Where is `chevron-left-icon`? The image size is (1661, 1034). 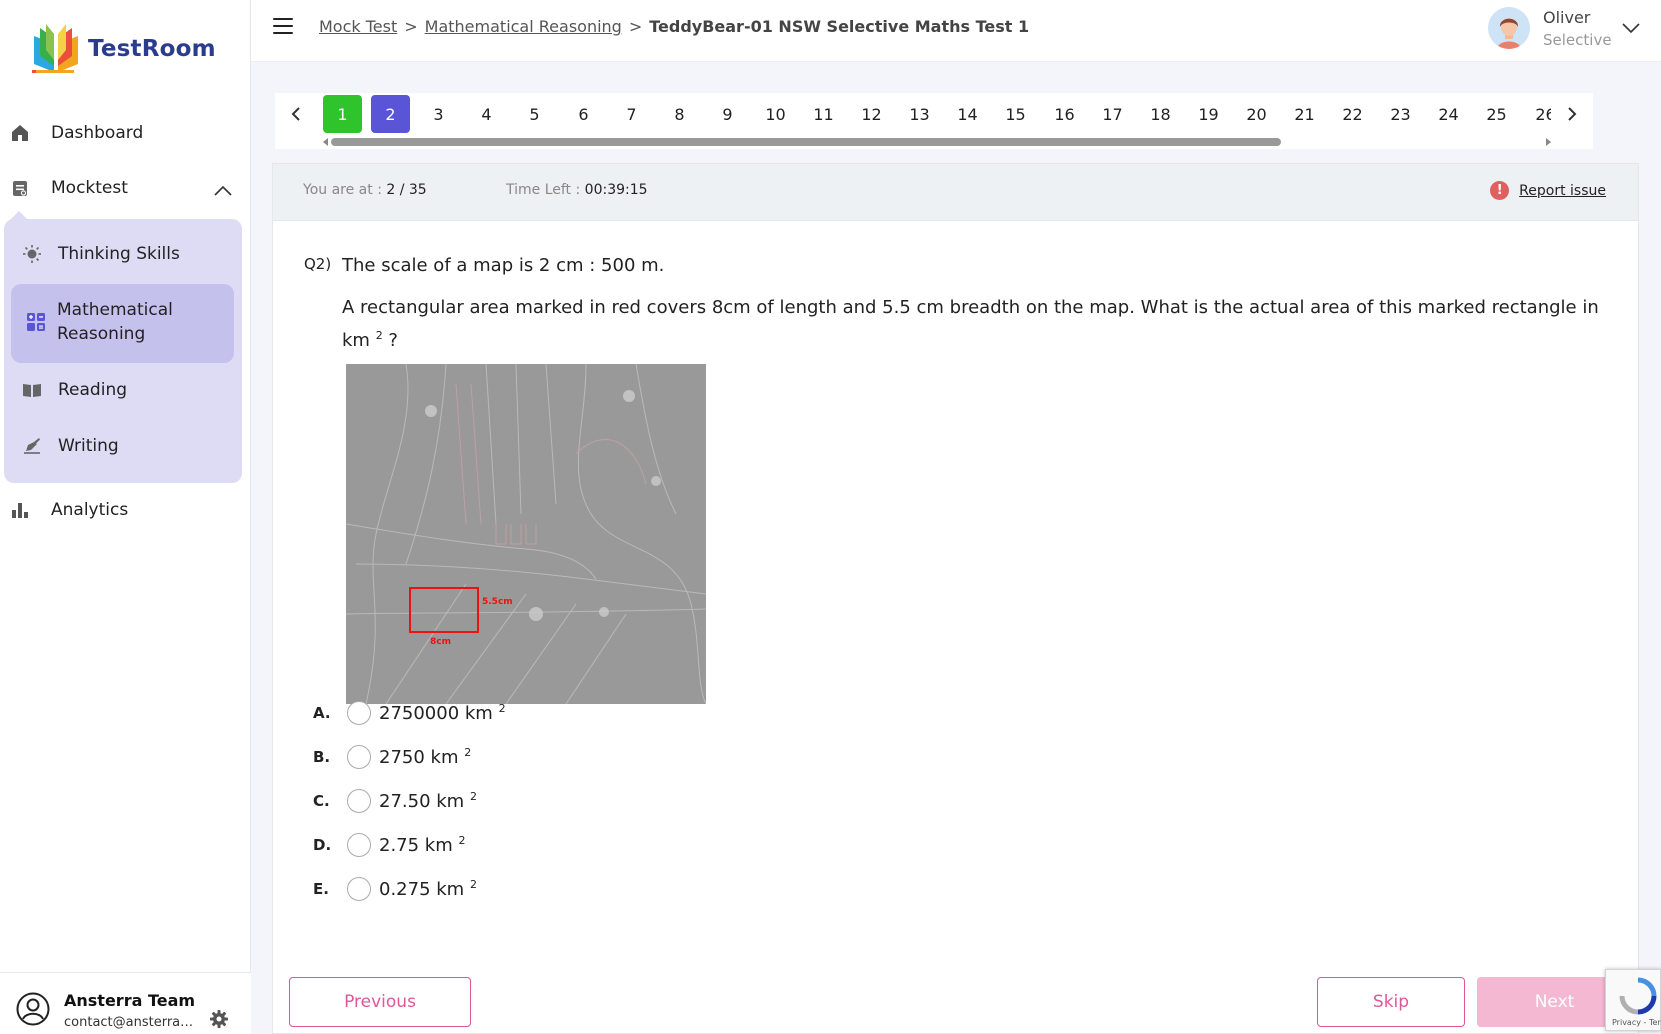
chevron-left-icon is located at coordinates (295, 114).